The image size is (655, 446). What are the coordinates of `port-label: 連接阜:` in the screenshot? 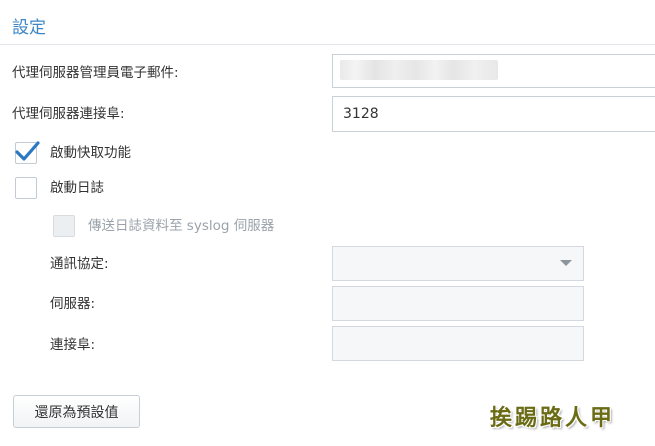 It's located at (73, 345).